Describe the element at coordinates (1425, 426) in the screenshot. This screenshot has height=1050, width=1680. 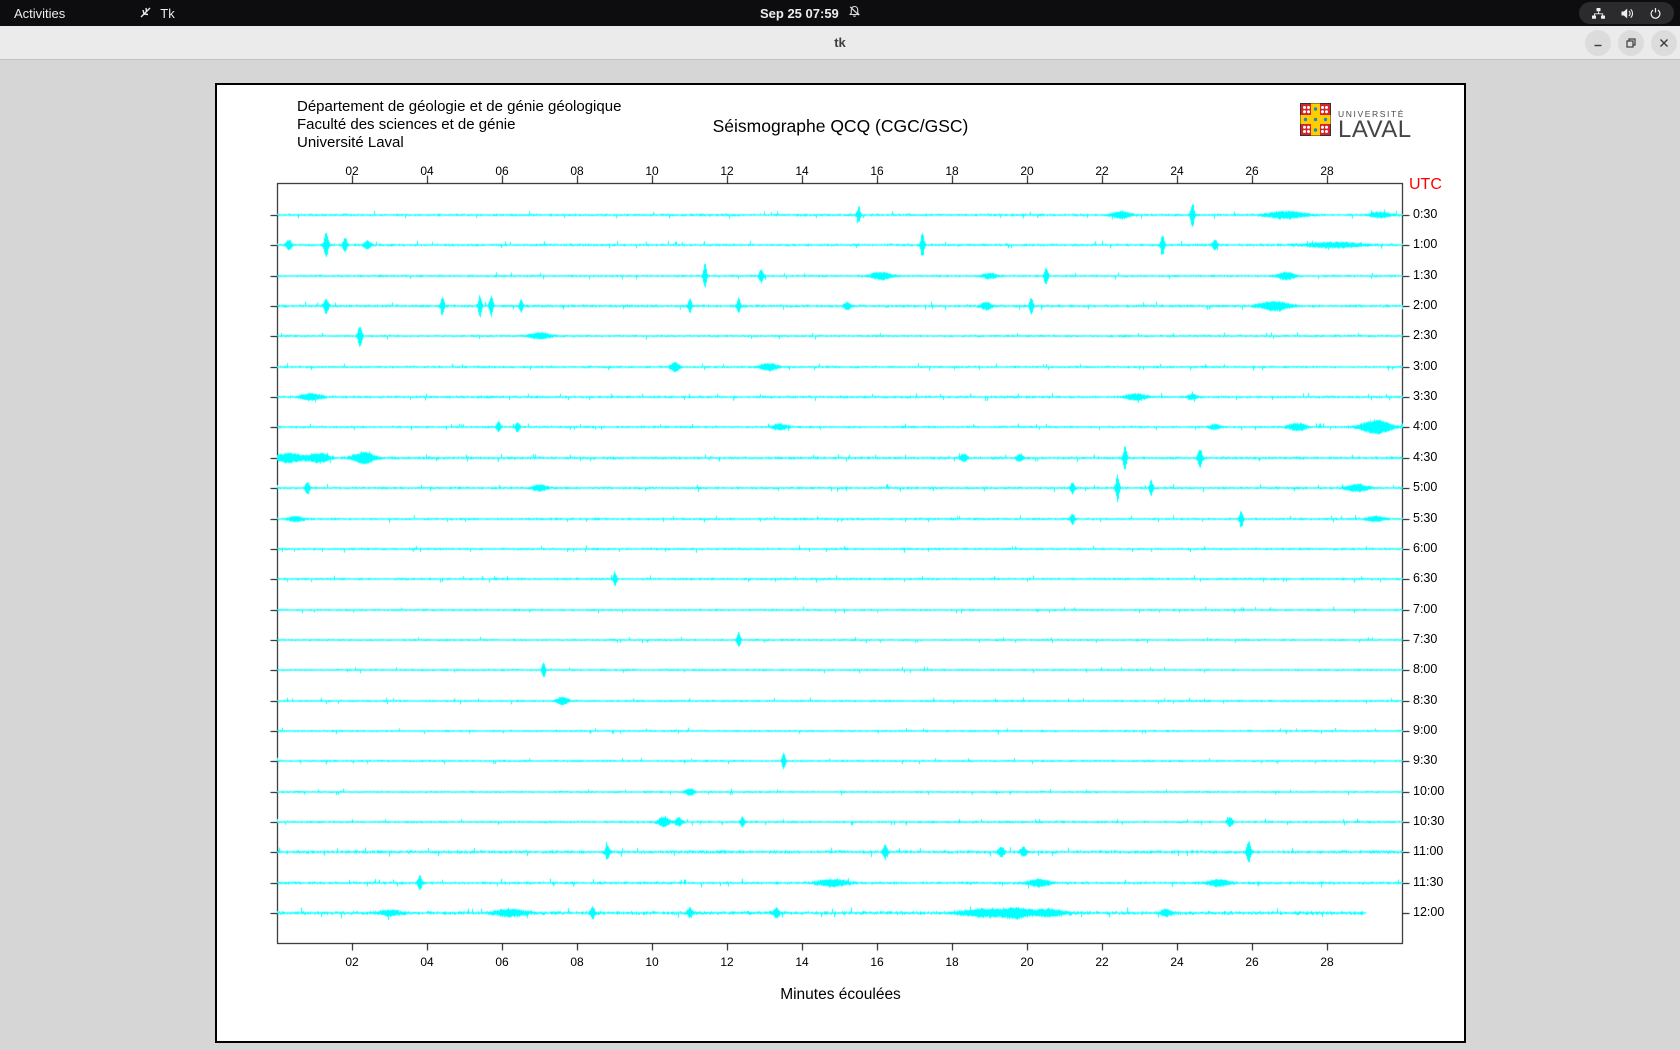
I see `utc-trace-label: 4:00` at that location.